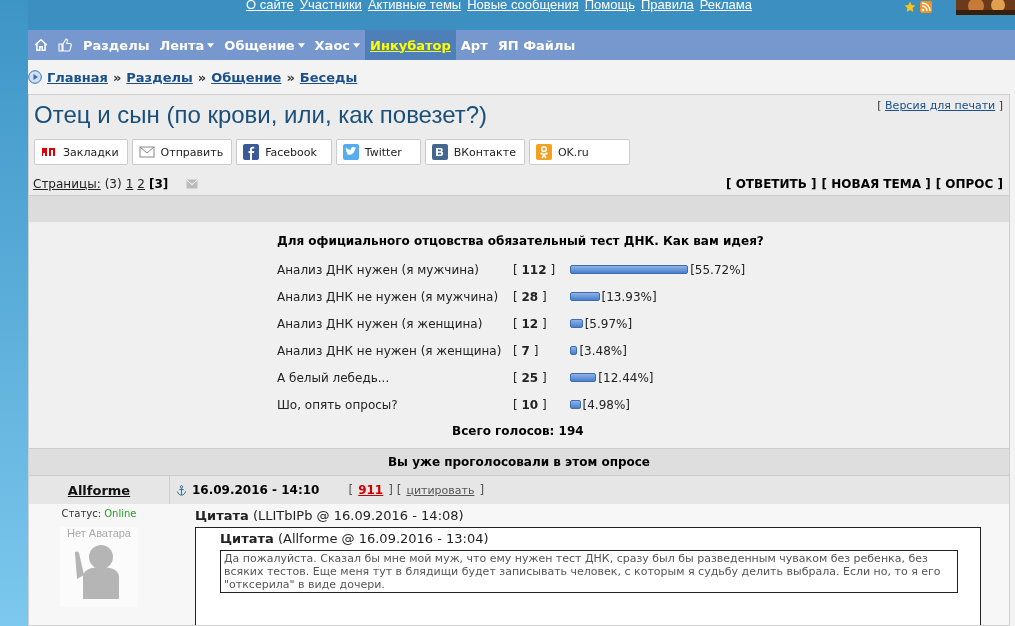 Image resolution: width=1015 pixels, height=626 pixels. Describe the element at coordinates (129, 184) in the screenshot. I see `page-link: 1` at that location.